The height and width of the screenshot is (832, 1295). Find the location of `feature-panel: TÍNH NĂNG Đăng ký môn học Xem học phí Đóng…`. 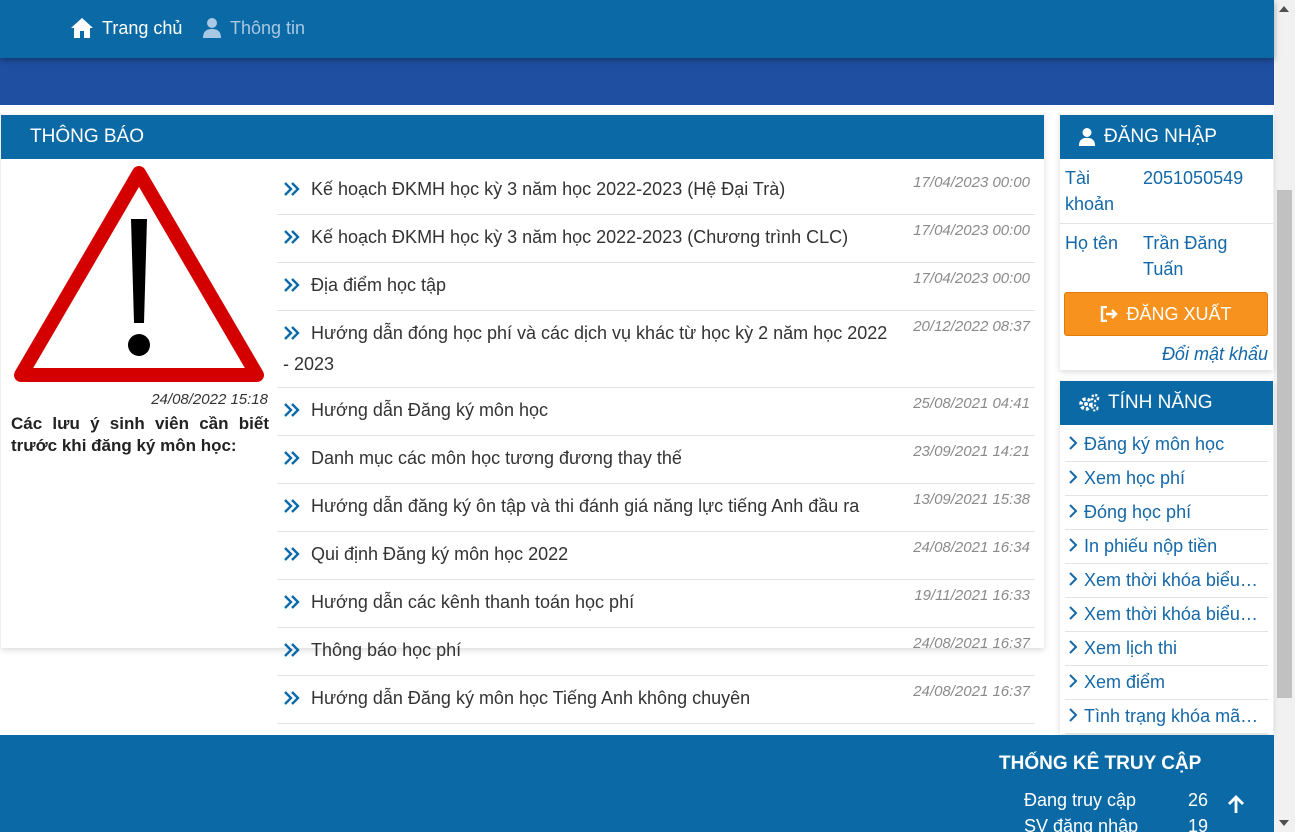

feature-panel: TÍNH NĂNG Đăng ký môn học Xem học phí Đóng… is located at coordinates (1166, 557).